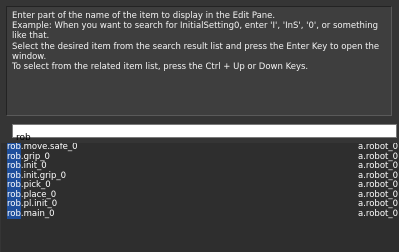 The height and width of the screenshot is (252, 399). I want to click on result-name-rest: .main_0, so click(37, 213).